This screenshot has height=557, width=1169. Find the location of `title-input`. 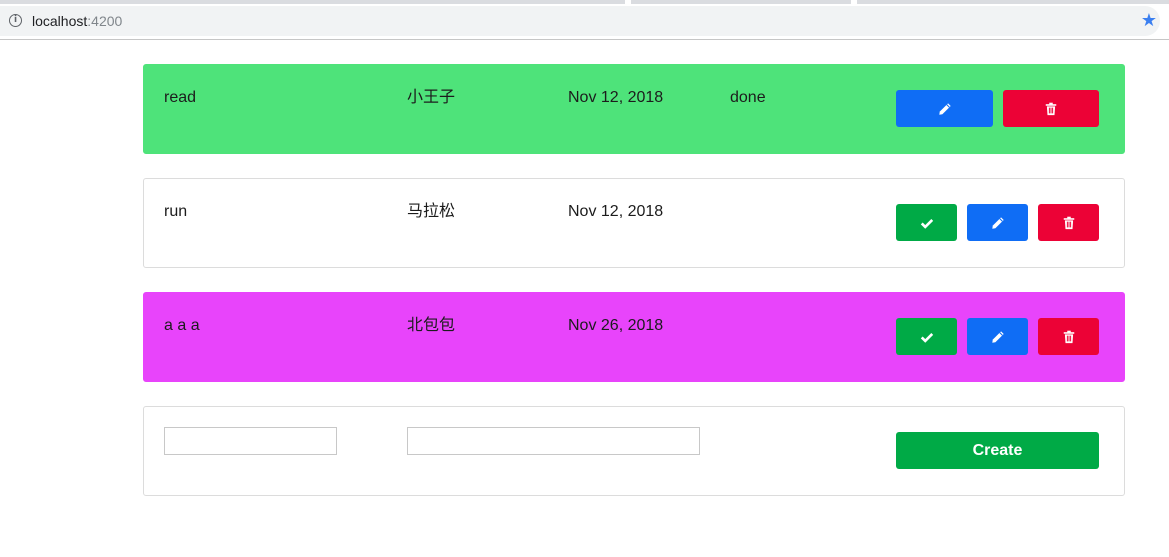

title-input is located at coordinates (250, 441).